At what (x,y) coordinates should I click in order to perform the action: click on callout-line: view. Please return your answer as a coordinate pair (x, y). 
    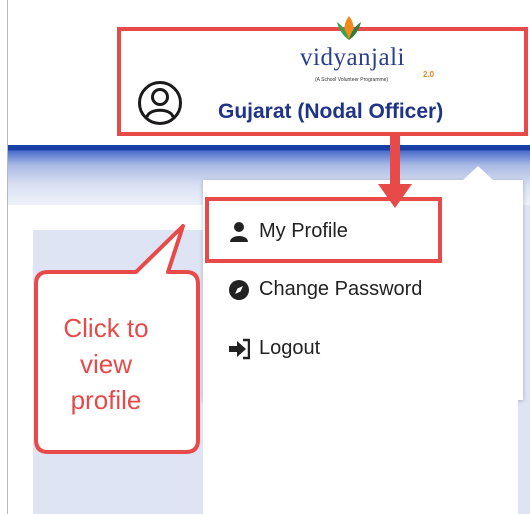
    Looking at the image, I should click on (105, 364).